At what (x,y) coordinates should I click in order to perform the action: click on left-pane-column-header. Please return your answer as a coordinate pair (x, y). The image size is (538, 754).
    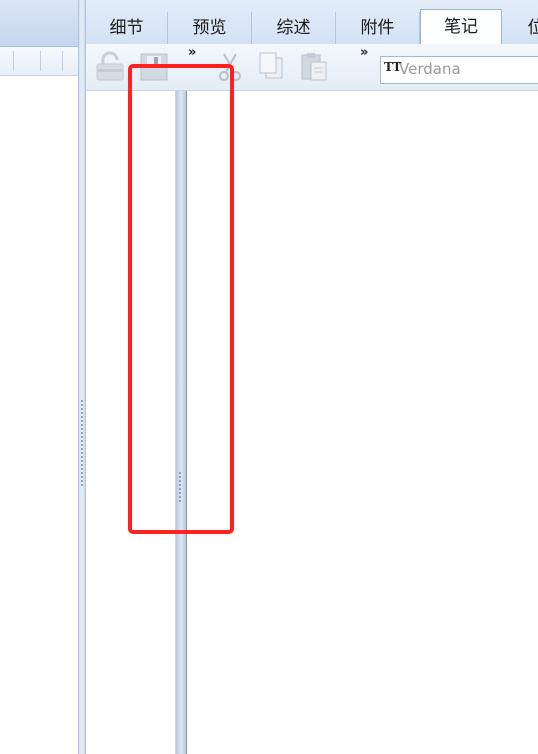
    Looking at the image, I should click on (39, 61).